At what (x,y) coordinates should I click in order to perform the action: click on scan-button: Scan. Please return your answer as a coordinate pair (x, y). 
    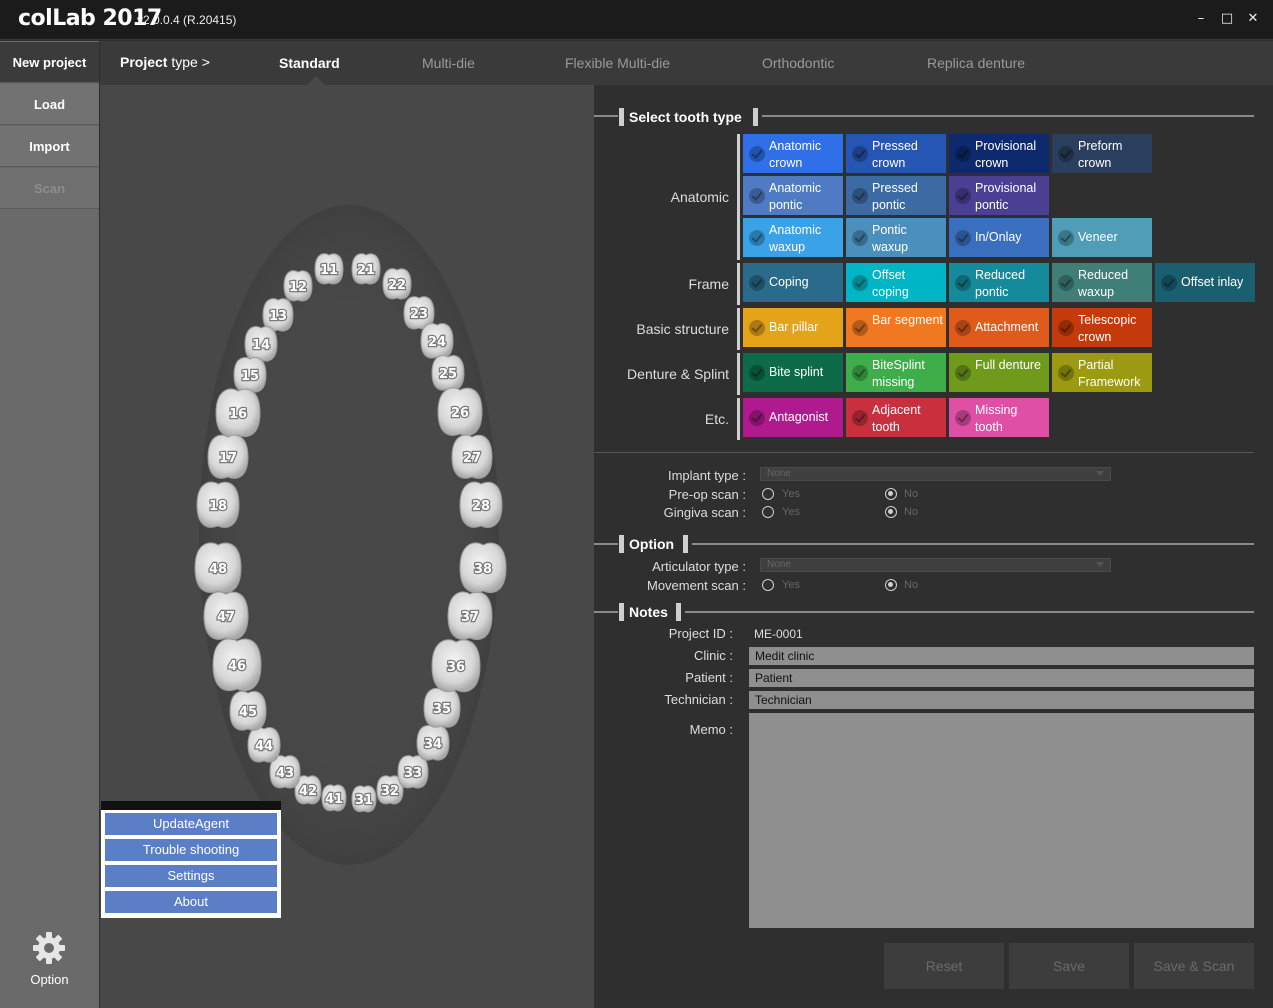
    Looking at the image, I should click on (49, 188).